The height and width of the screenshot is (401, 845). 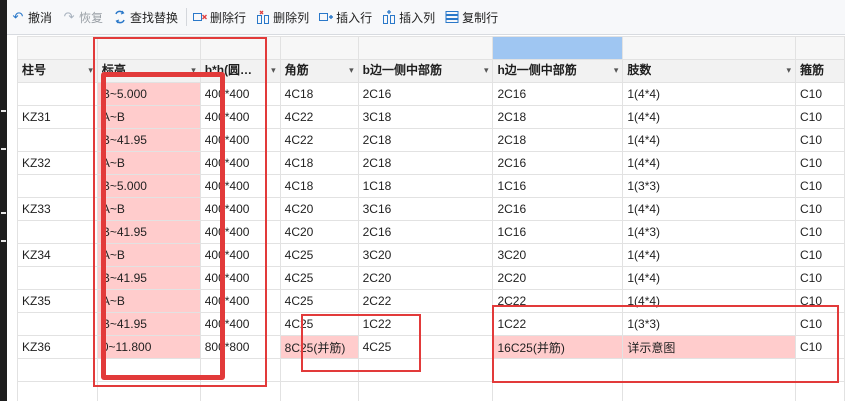 What do you see at coordinates (709, 186) in the screenshot?
I see `cell-legs: 1(3*3)` at bounding box center [709, 186].